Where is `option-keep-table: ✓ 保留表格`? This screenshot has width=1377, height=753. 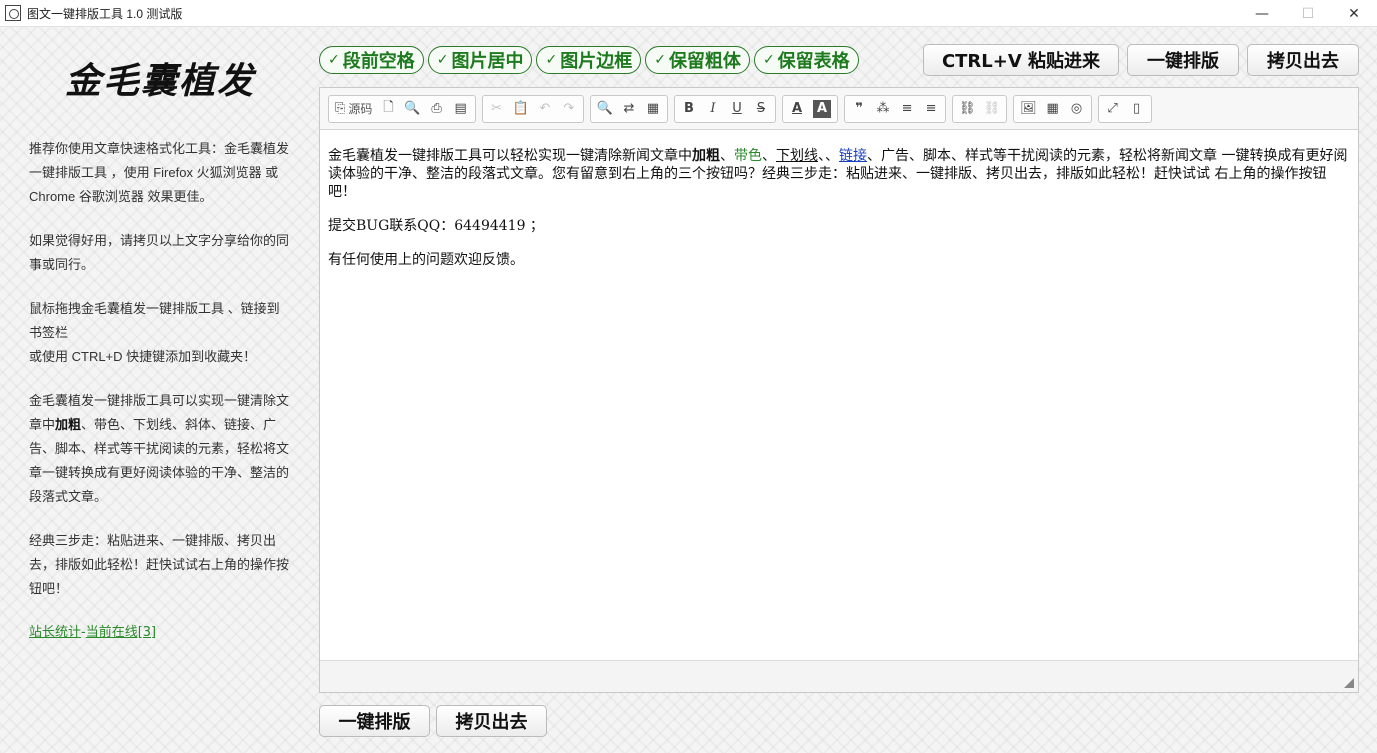
option-keep-table: ✓ 保留表格 is located at coordinates (806, 60).